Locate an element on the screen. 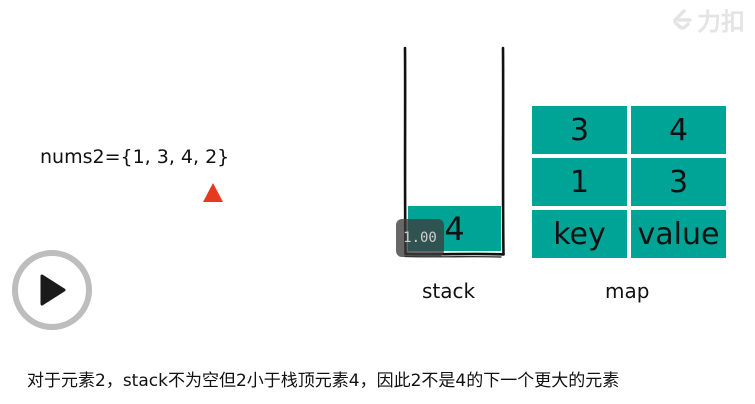  subtitle: 对于元素2，stack不为空但2小于栈顶元素4，因此2不是4的下一个更大的元素 is located at coordinates (323, 381).